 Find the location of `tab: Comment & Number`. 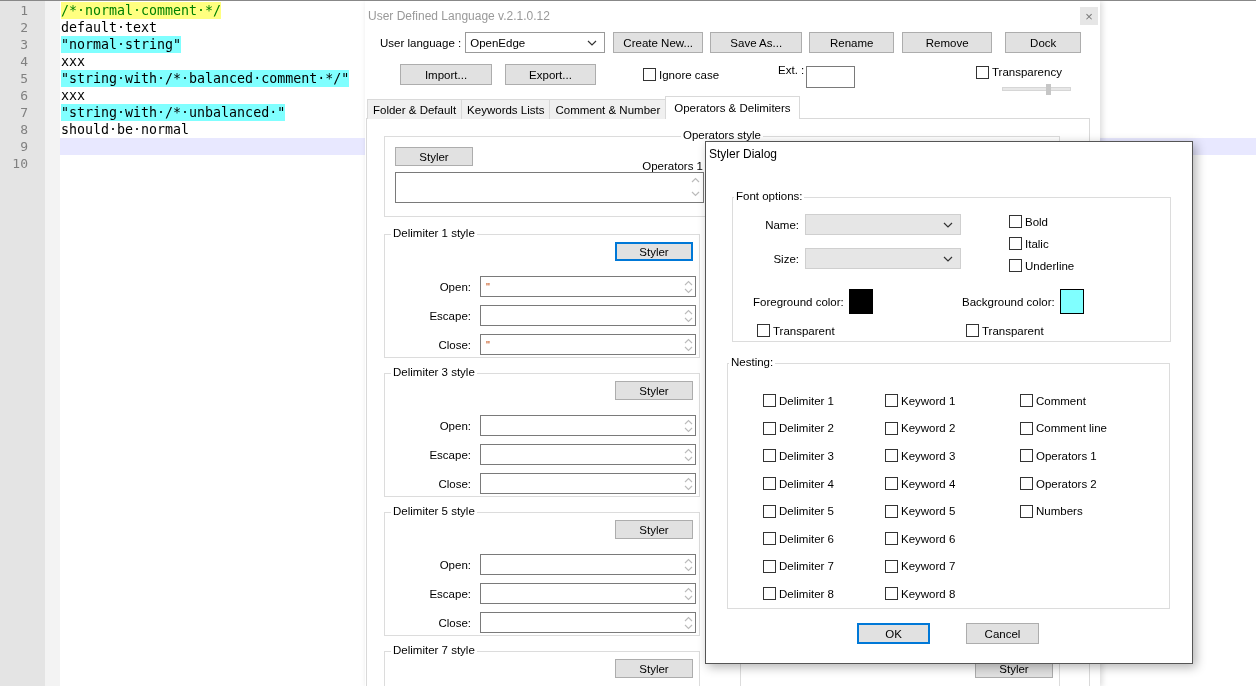

tab: Comment & Number is located at coordinates (608, 109).